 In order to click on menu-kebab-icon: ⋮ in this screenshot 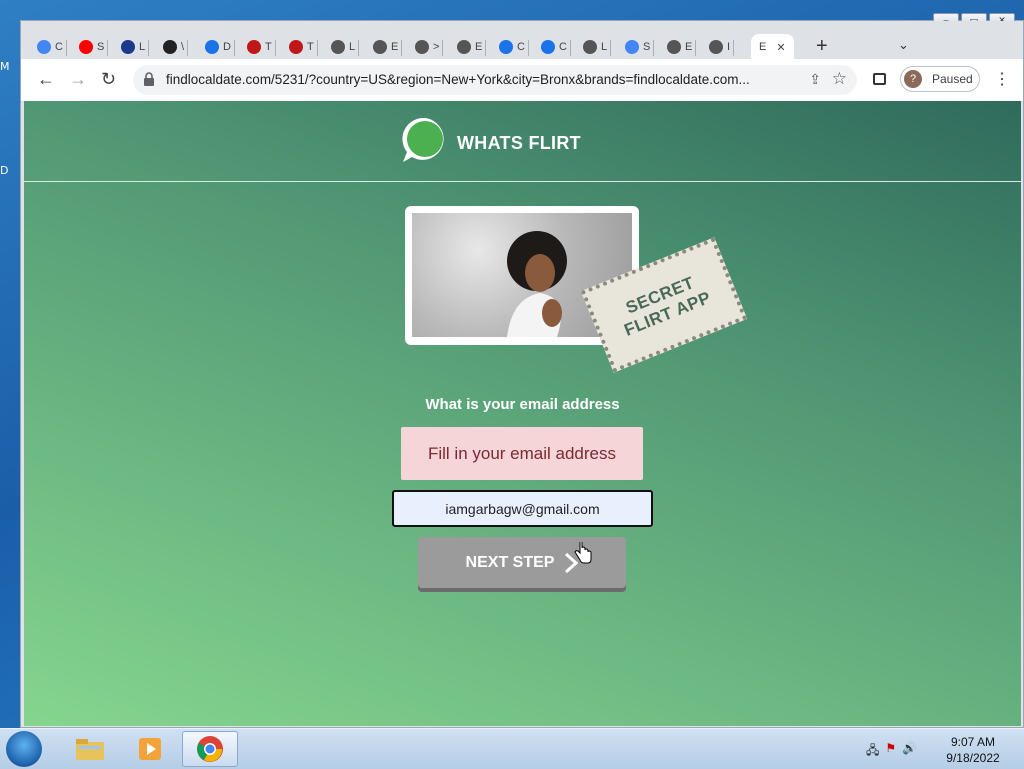, I will do `click(1002, 79)`.